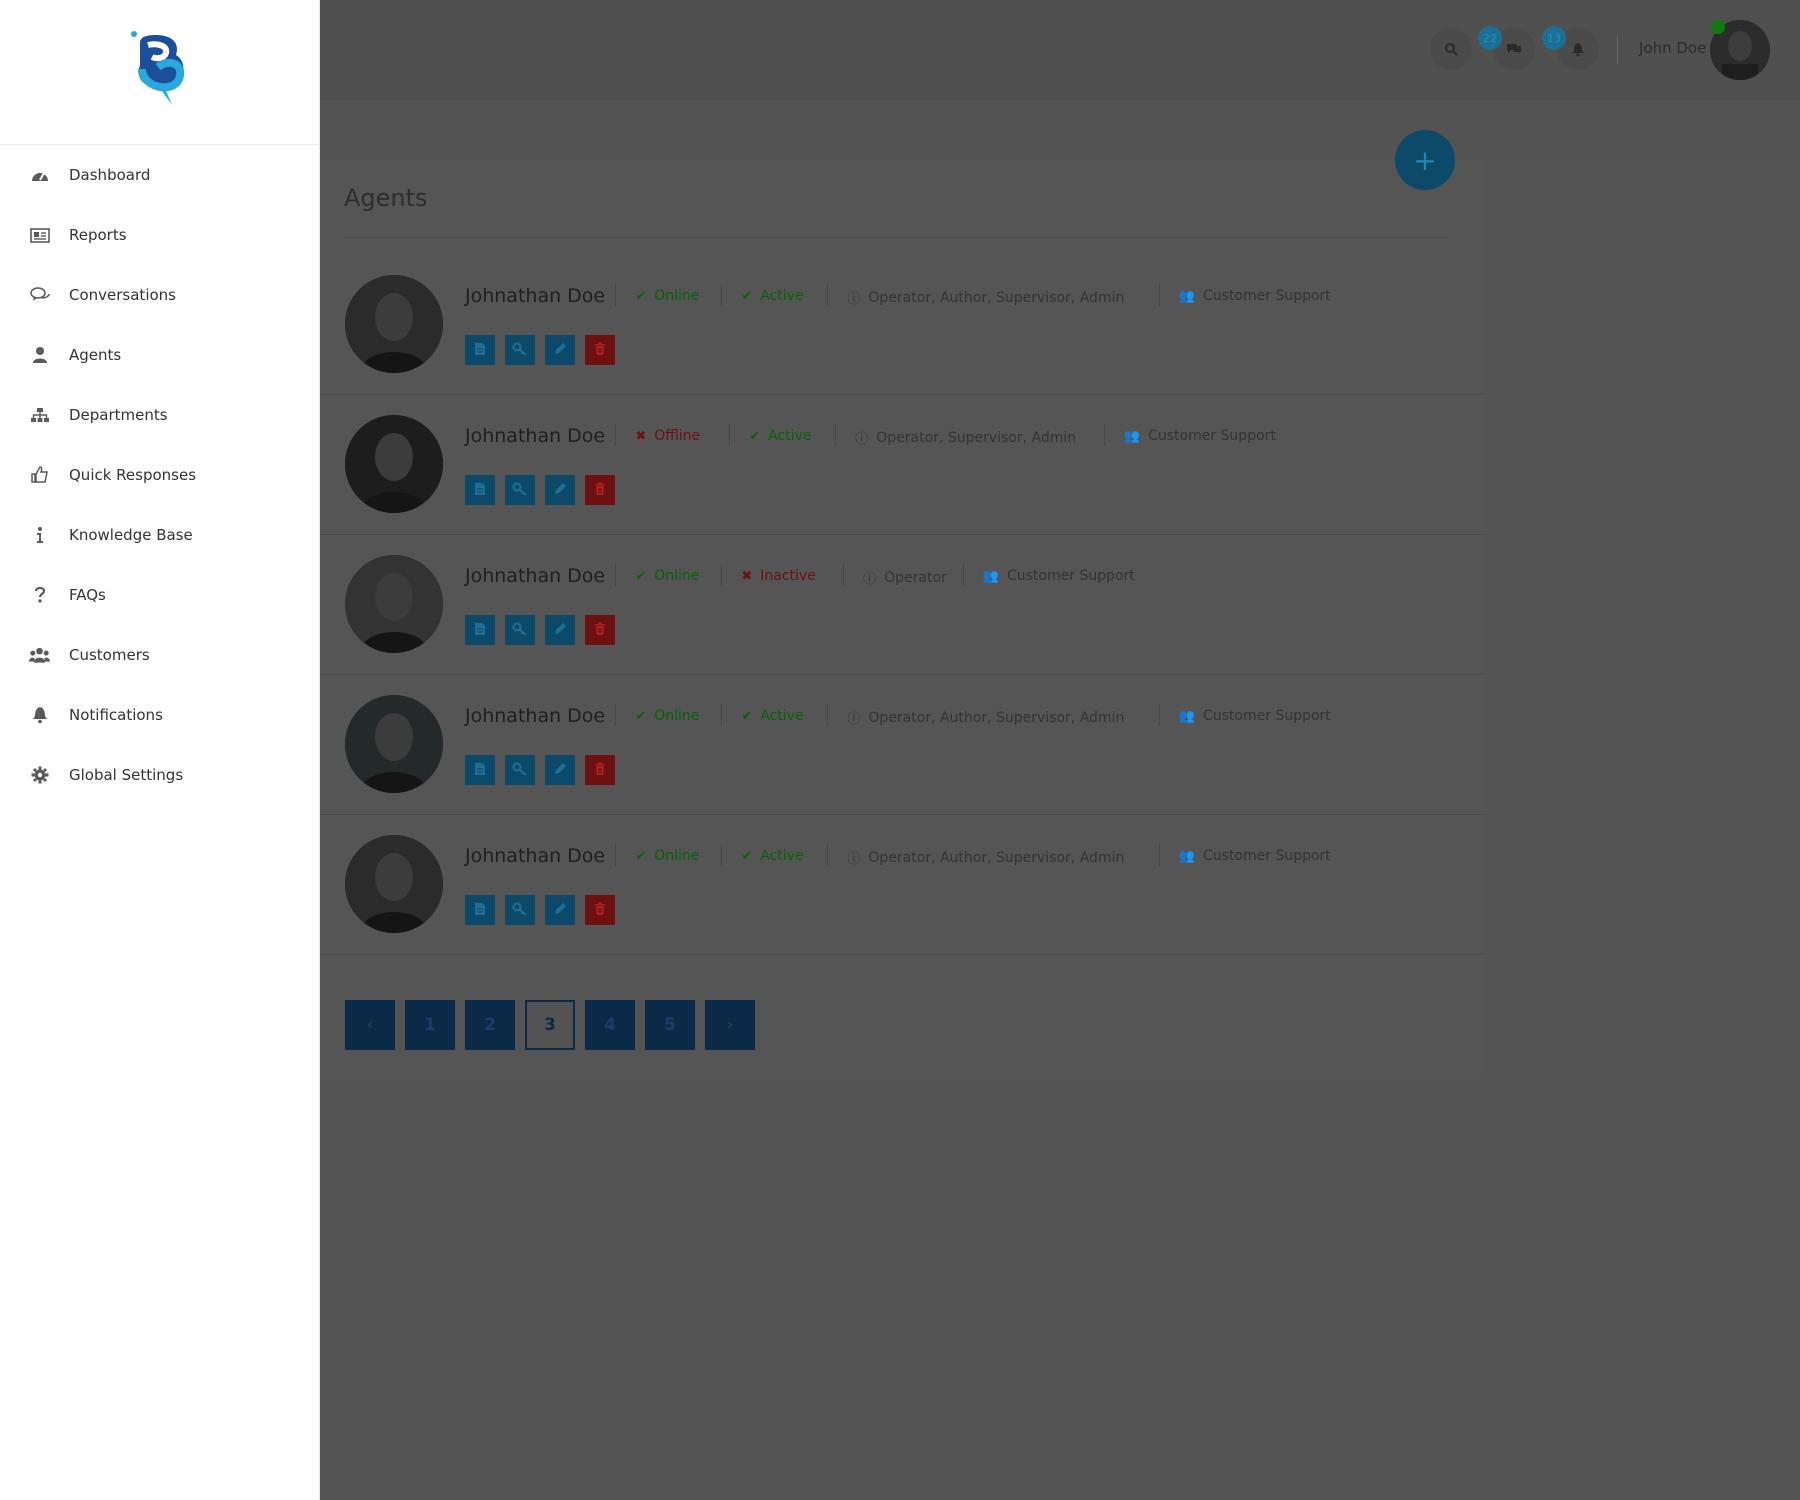 The width and height of the screenshot is (1800, 1500). Describe the element at coordinates (159, 355) in the screenshot. I see `sidebar-item-agents: Agents` at that location.